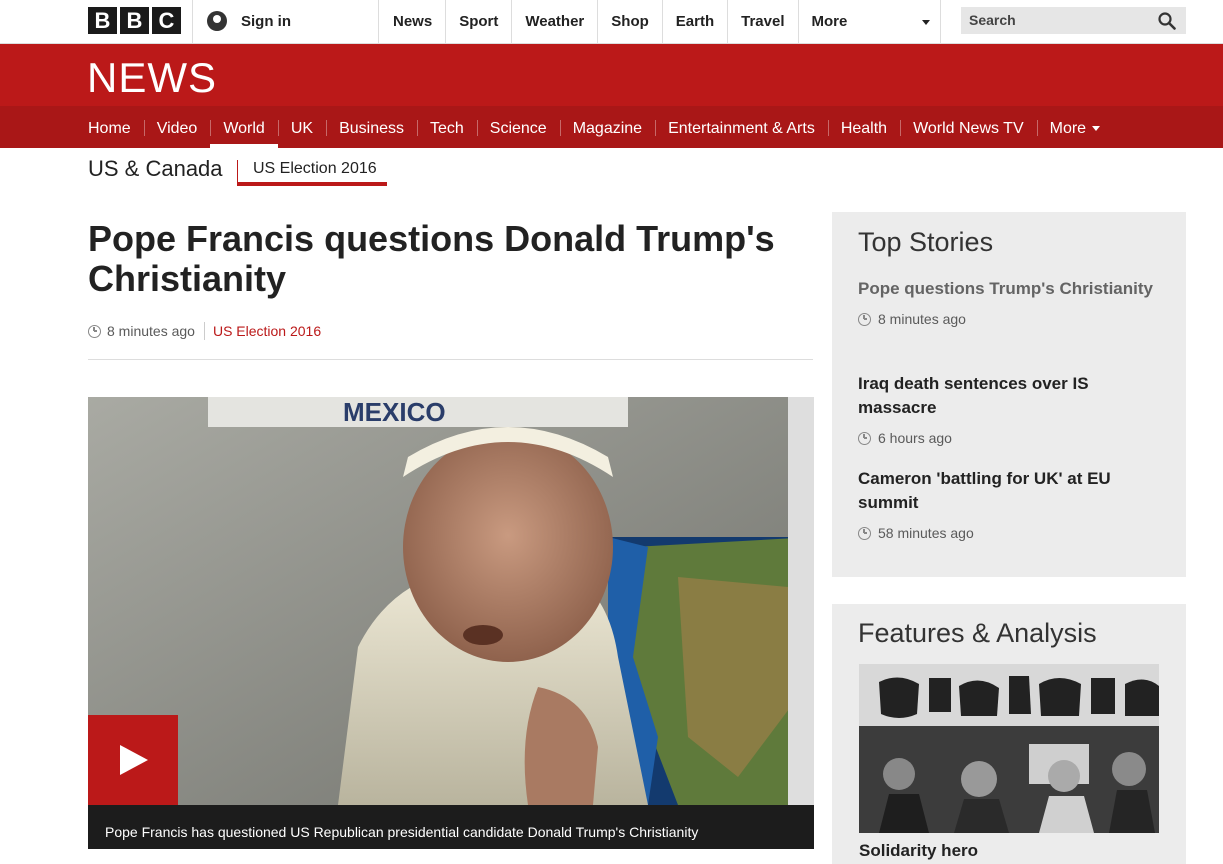 This screenshot has width=1223, height=864. I want to click on top-story-timestamp: 6 hours ago, so click(915, 438).